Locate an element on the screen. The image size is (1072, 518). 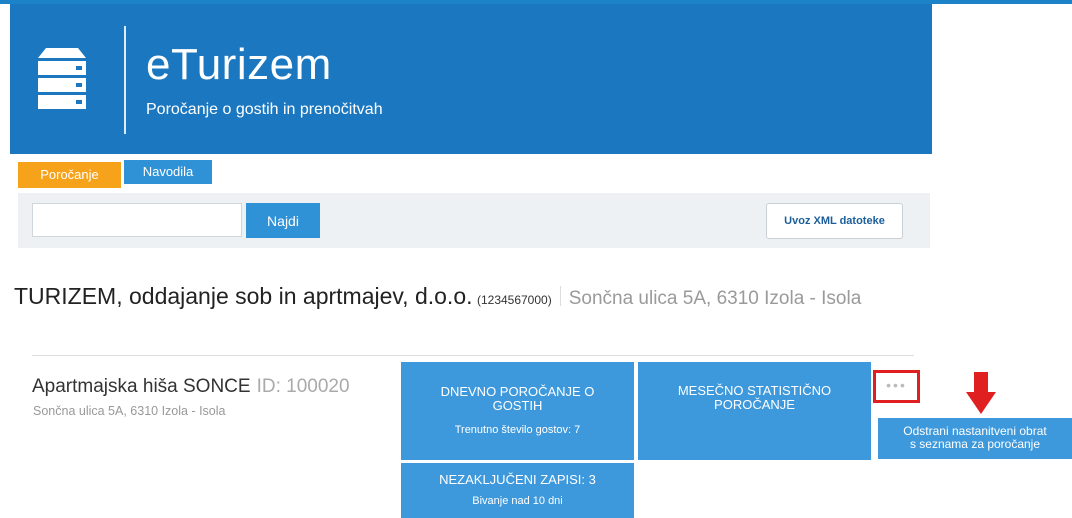
more-dots-icon: ••• is located at coordinates (896, 385).